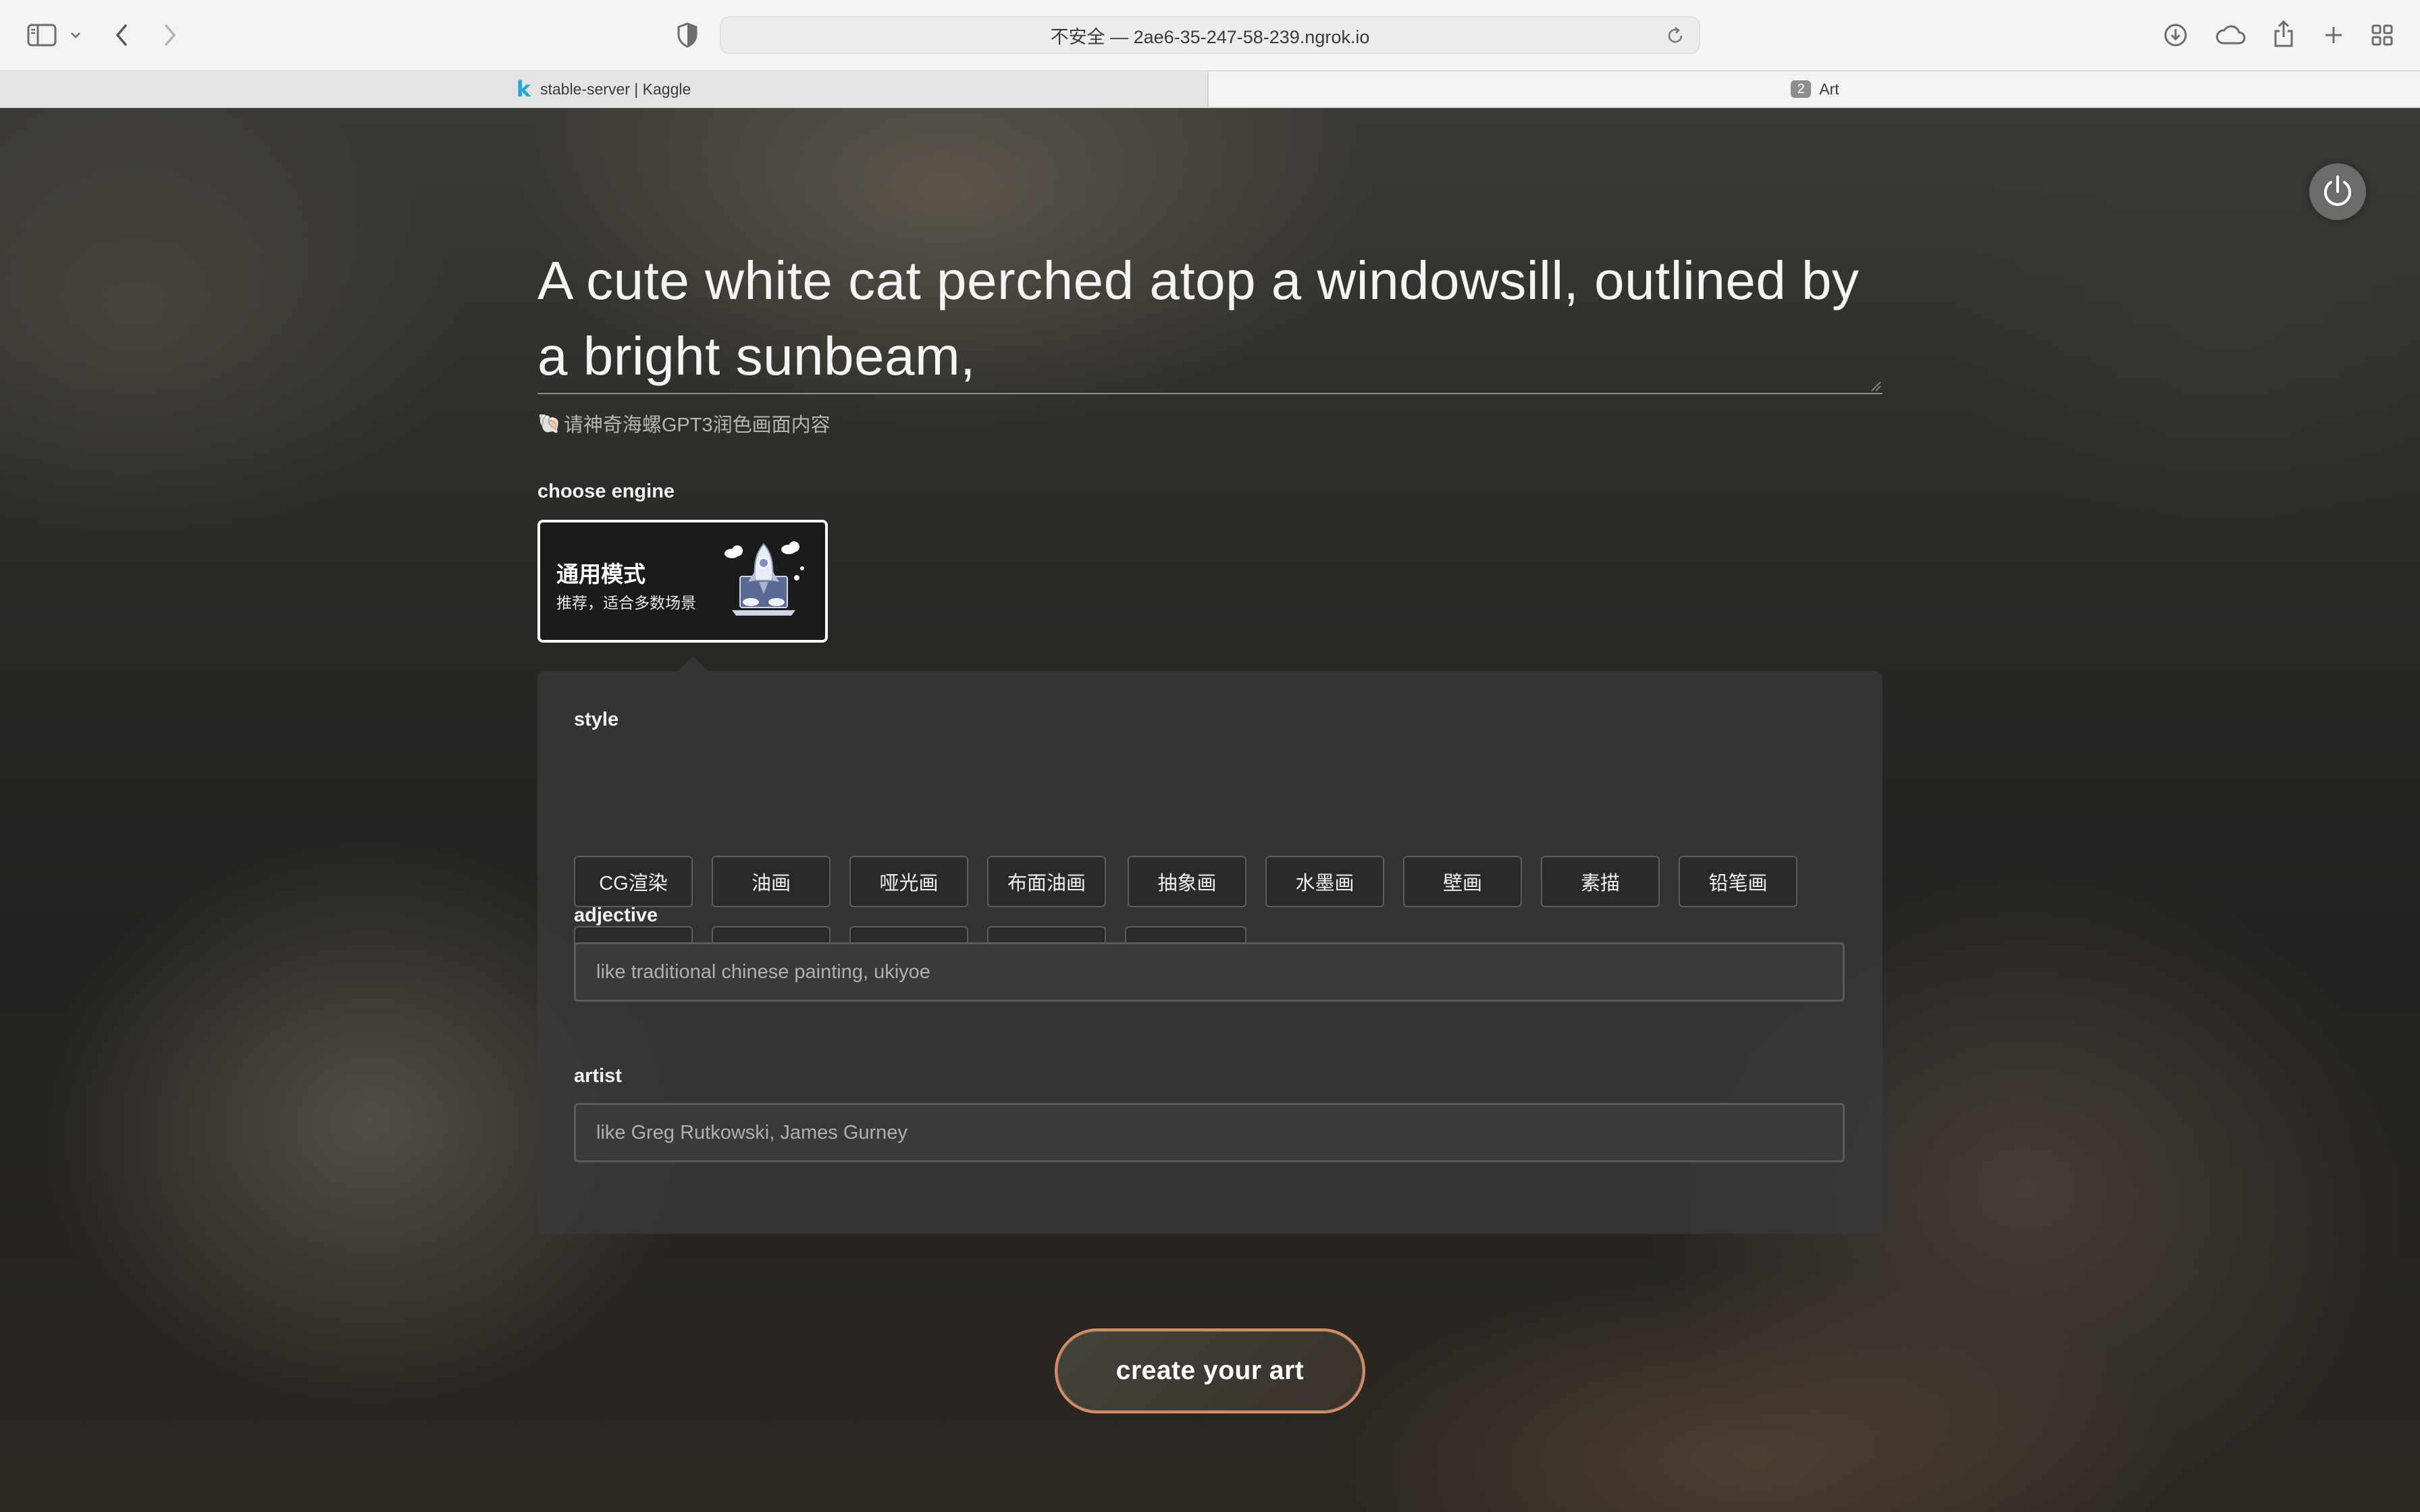 This screenshot has height=1512, width=2420. I want to click on panel-pointer, so click(693, 663).